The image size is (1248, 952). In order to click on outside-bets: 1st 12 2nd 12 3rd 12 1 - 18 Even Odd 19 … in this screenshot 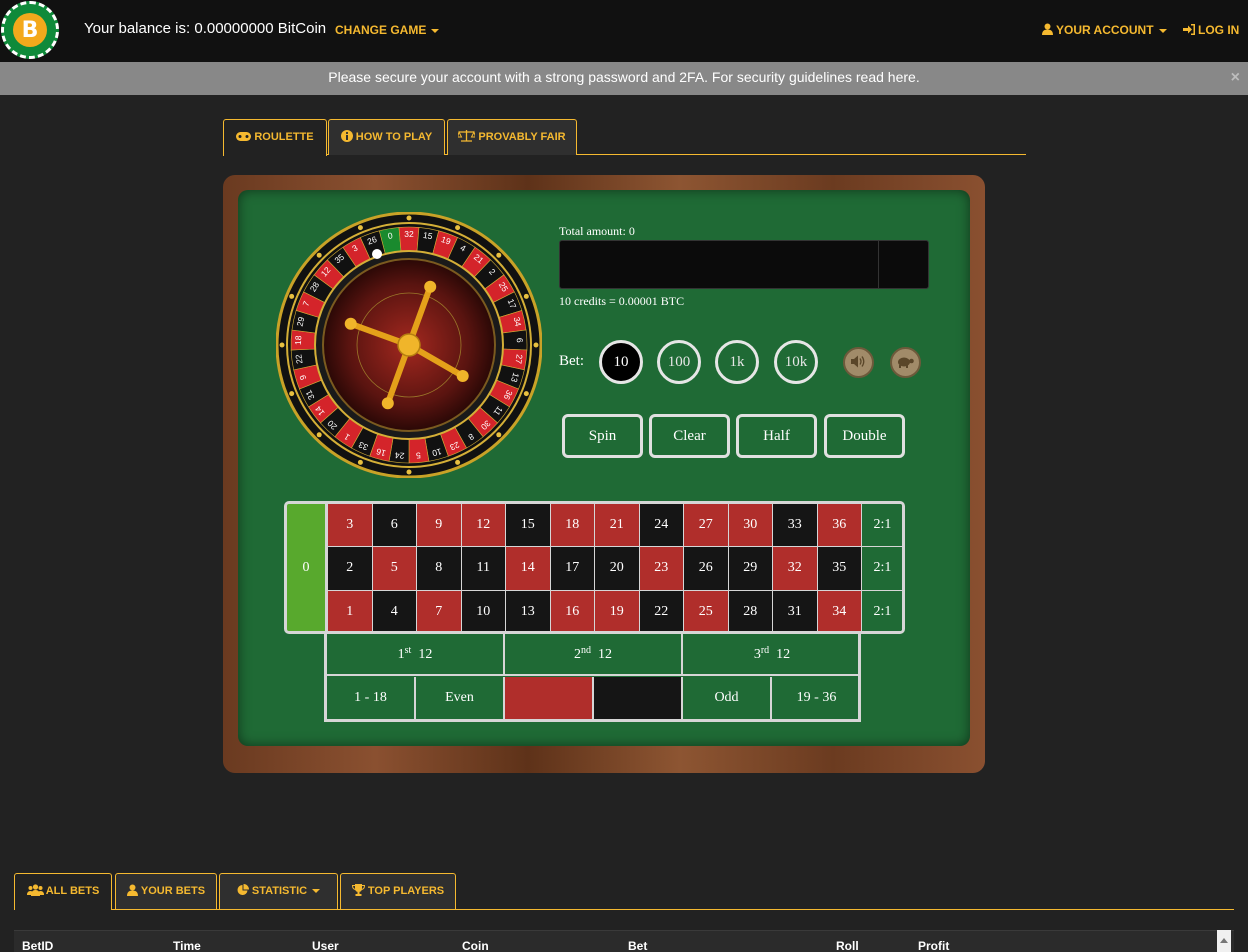, I will do `click(592, 678)`.